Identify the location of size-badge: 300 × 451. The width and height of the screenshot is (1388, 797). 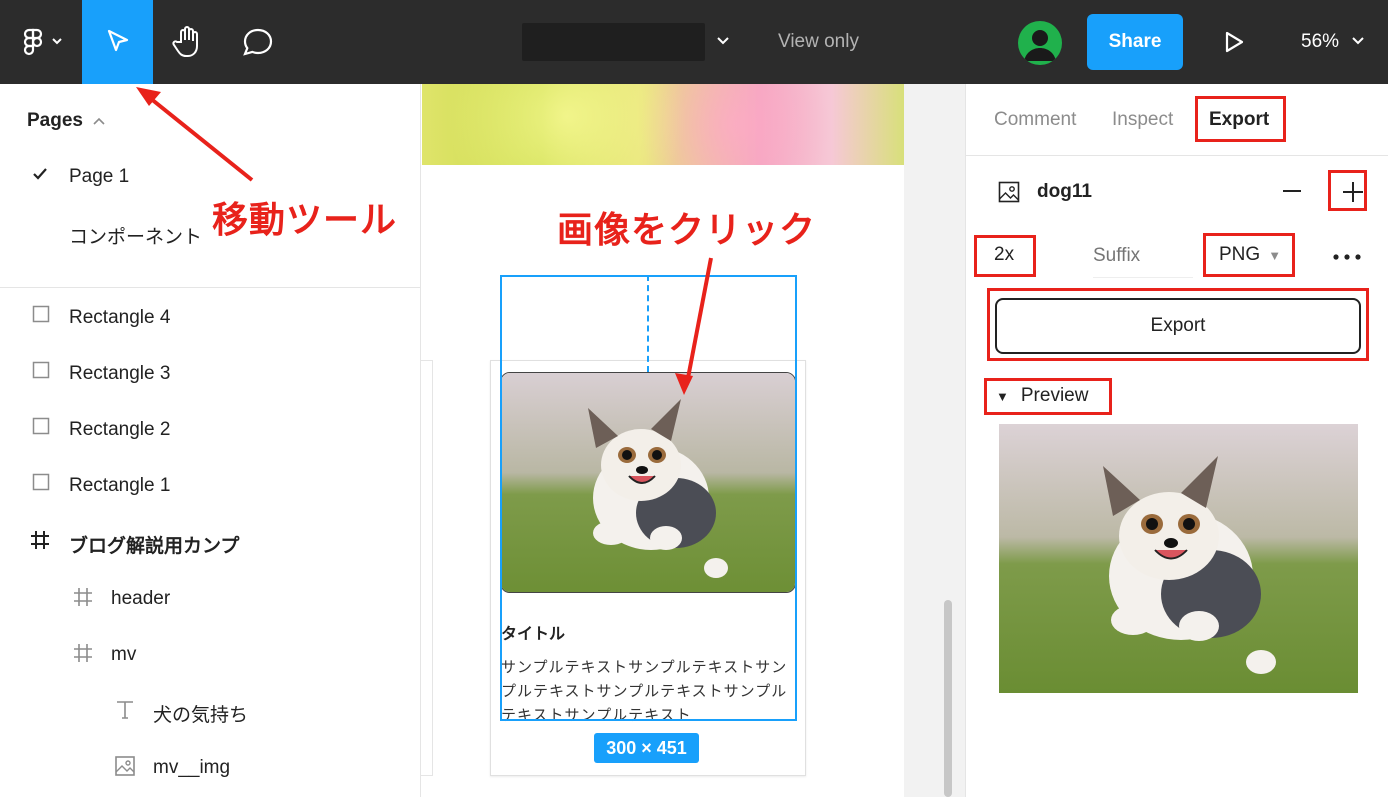
(646, 748).